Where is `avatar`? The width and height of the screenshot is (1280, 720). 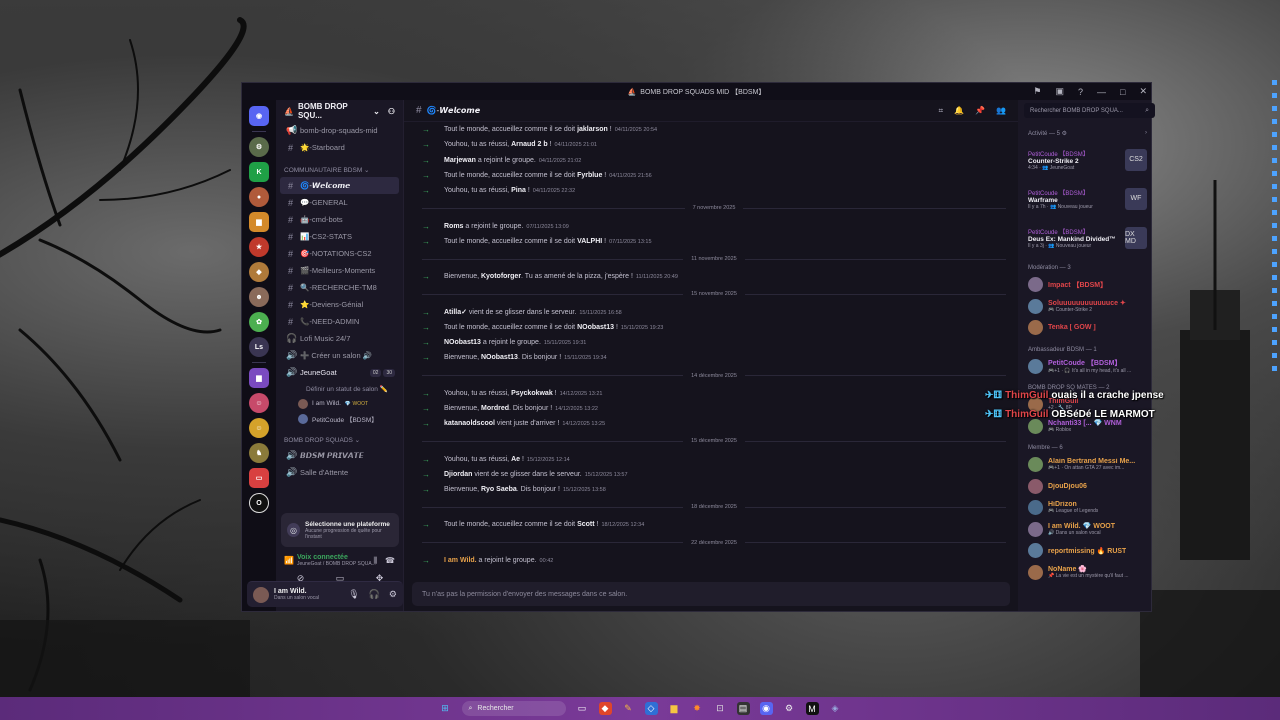 avatar is located at coordinates (261, 594).